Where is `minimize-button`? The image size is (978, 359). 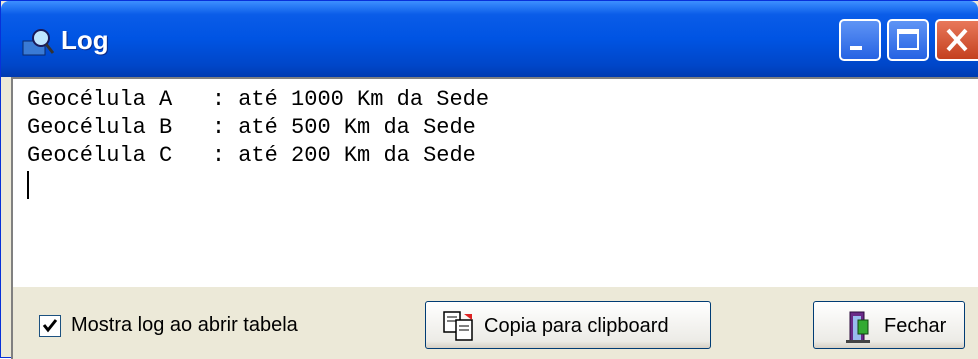 minimize-button is located at coordinates (860, 40).